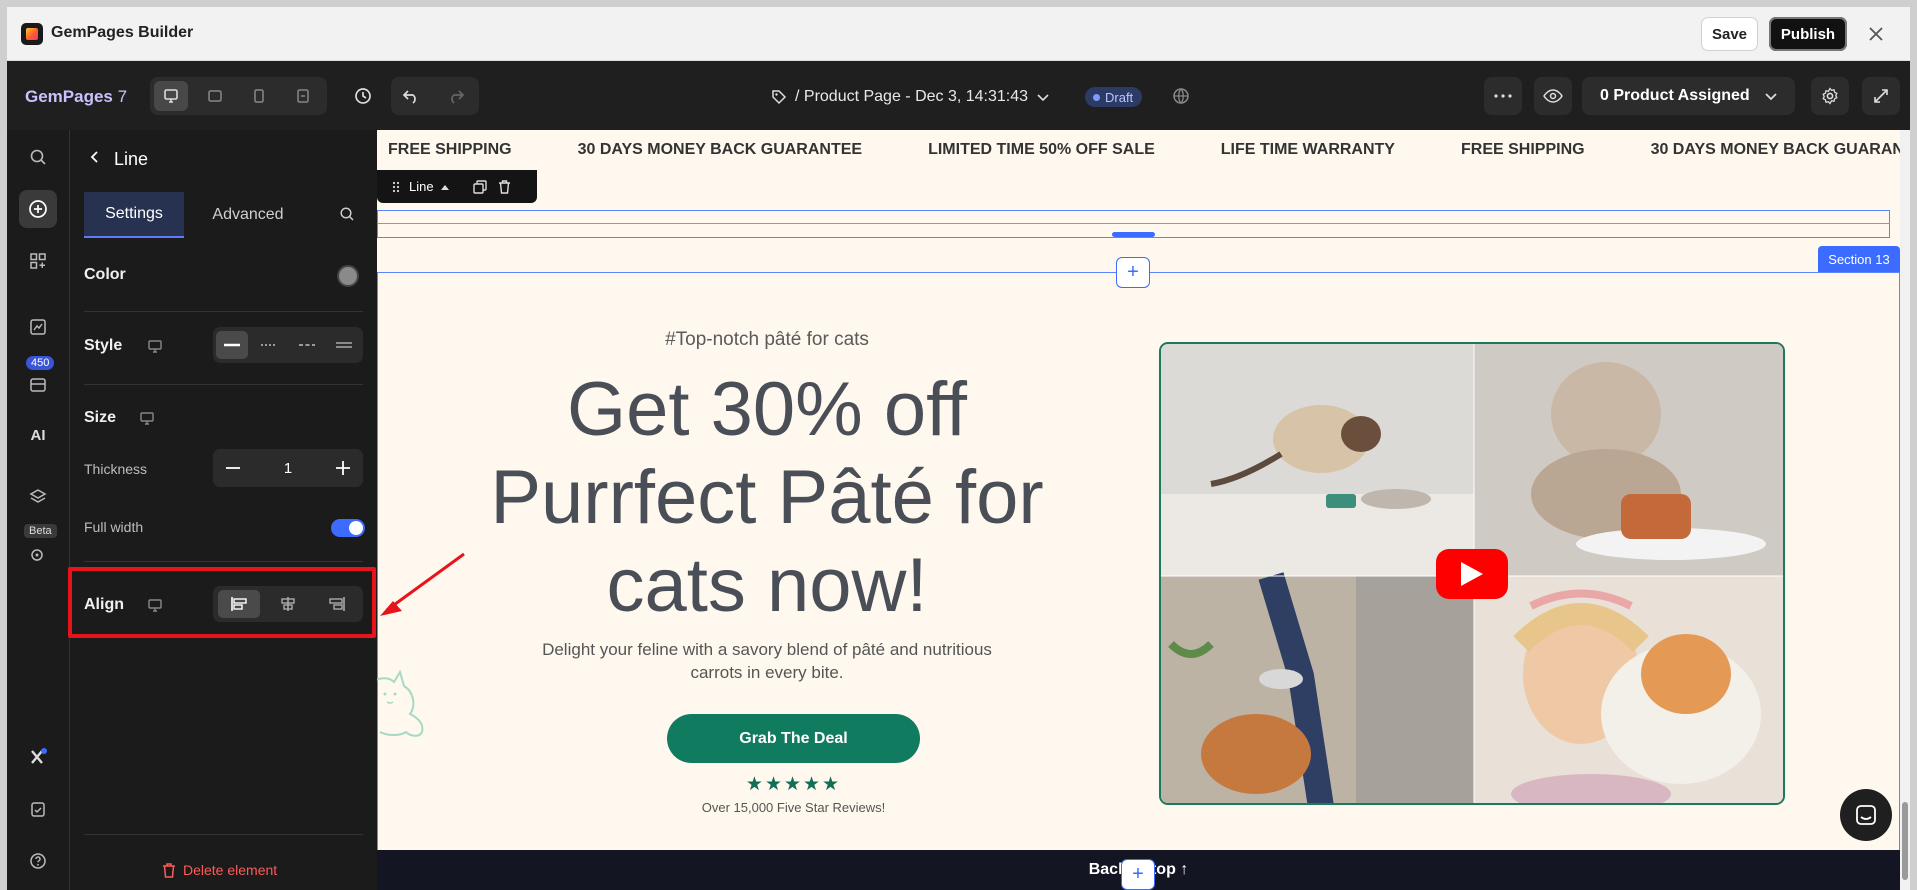 The height and width of the screenshot is (890, 1917). Describe the element at coordinates (131, 159) in the screenshot. I see `panel-title: Line` at that location.